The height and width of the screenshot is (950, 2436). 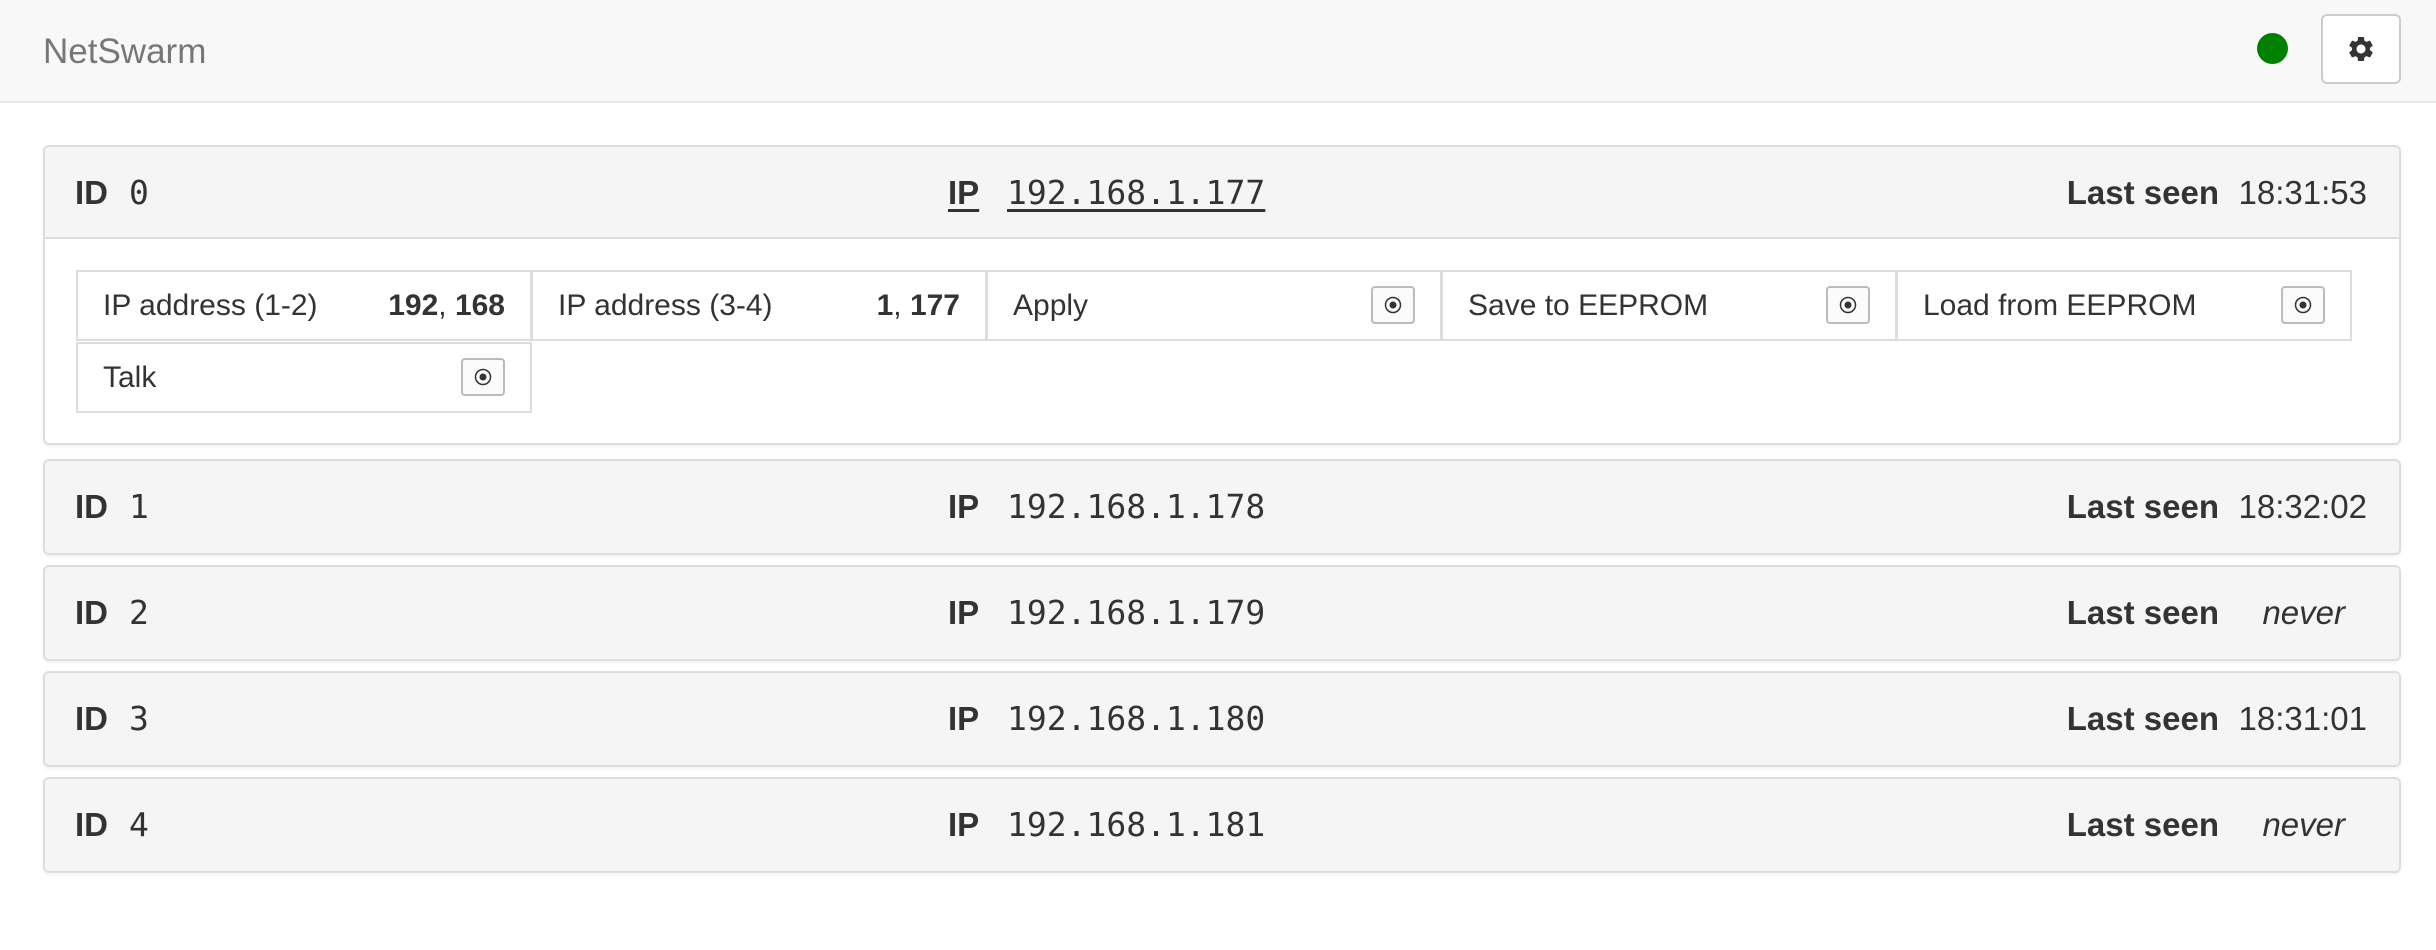 What do you see at coordinates (2302, 506) in the screenshot?
I see `last-seen-value: 18:32:02` at bounding box center [2302, 506].